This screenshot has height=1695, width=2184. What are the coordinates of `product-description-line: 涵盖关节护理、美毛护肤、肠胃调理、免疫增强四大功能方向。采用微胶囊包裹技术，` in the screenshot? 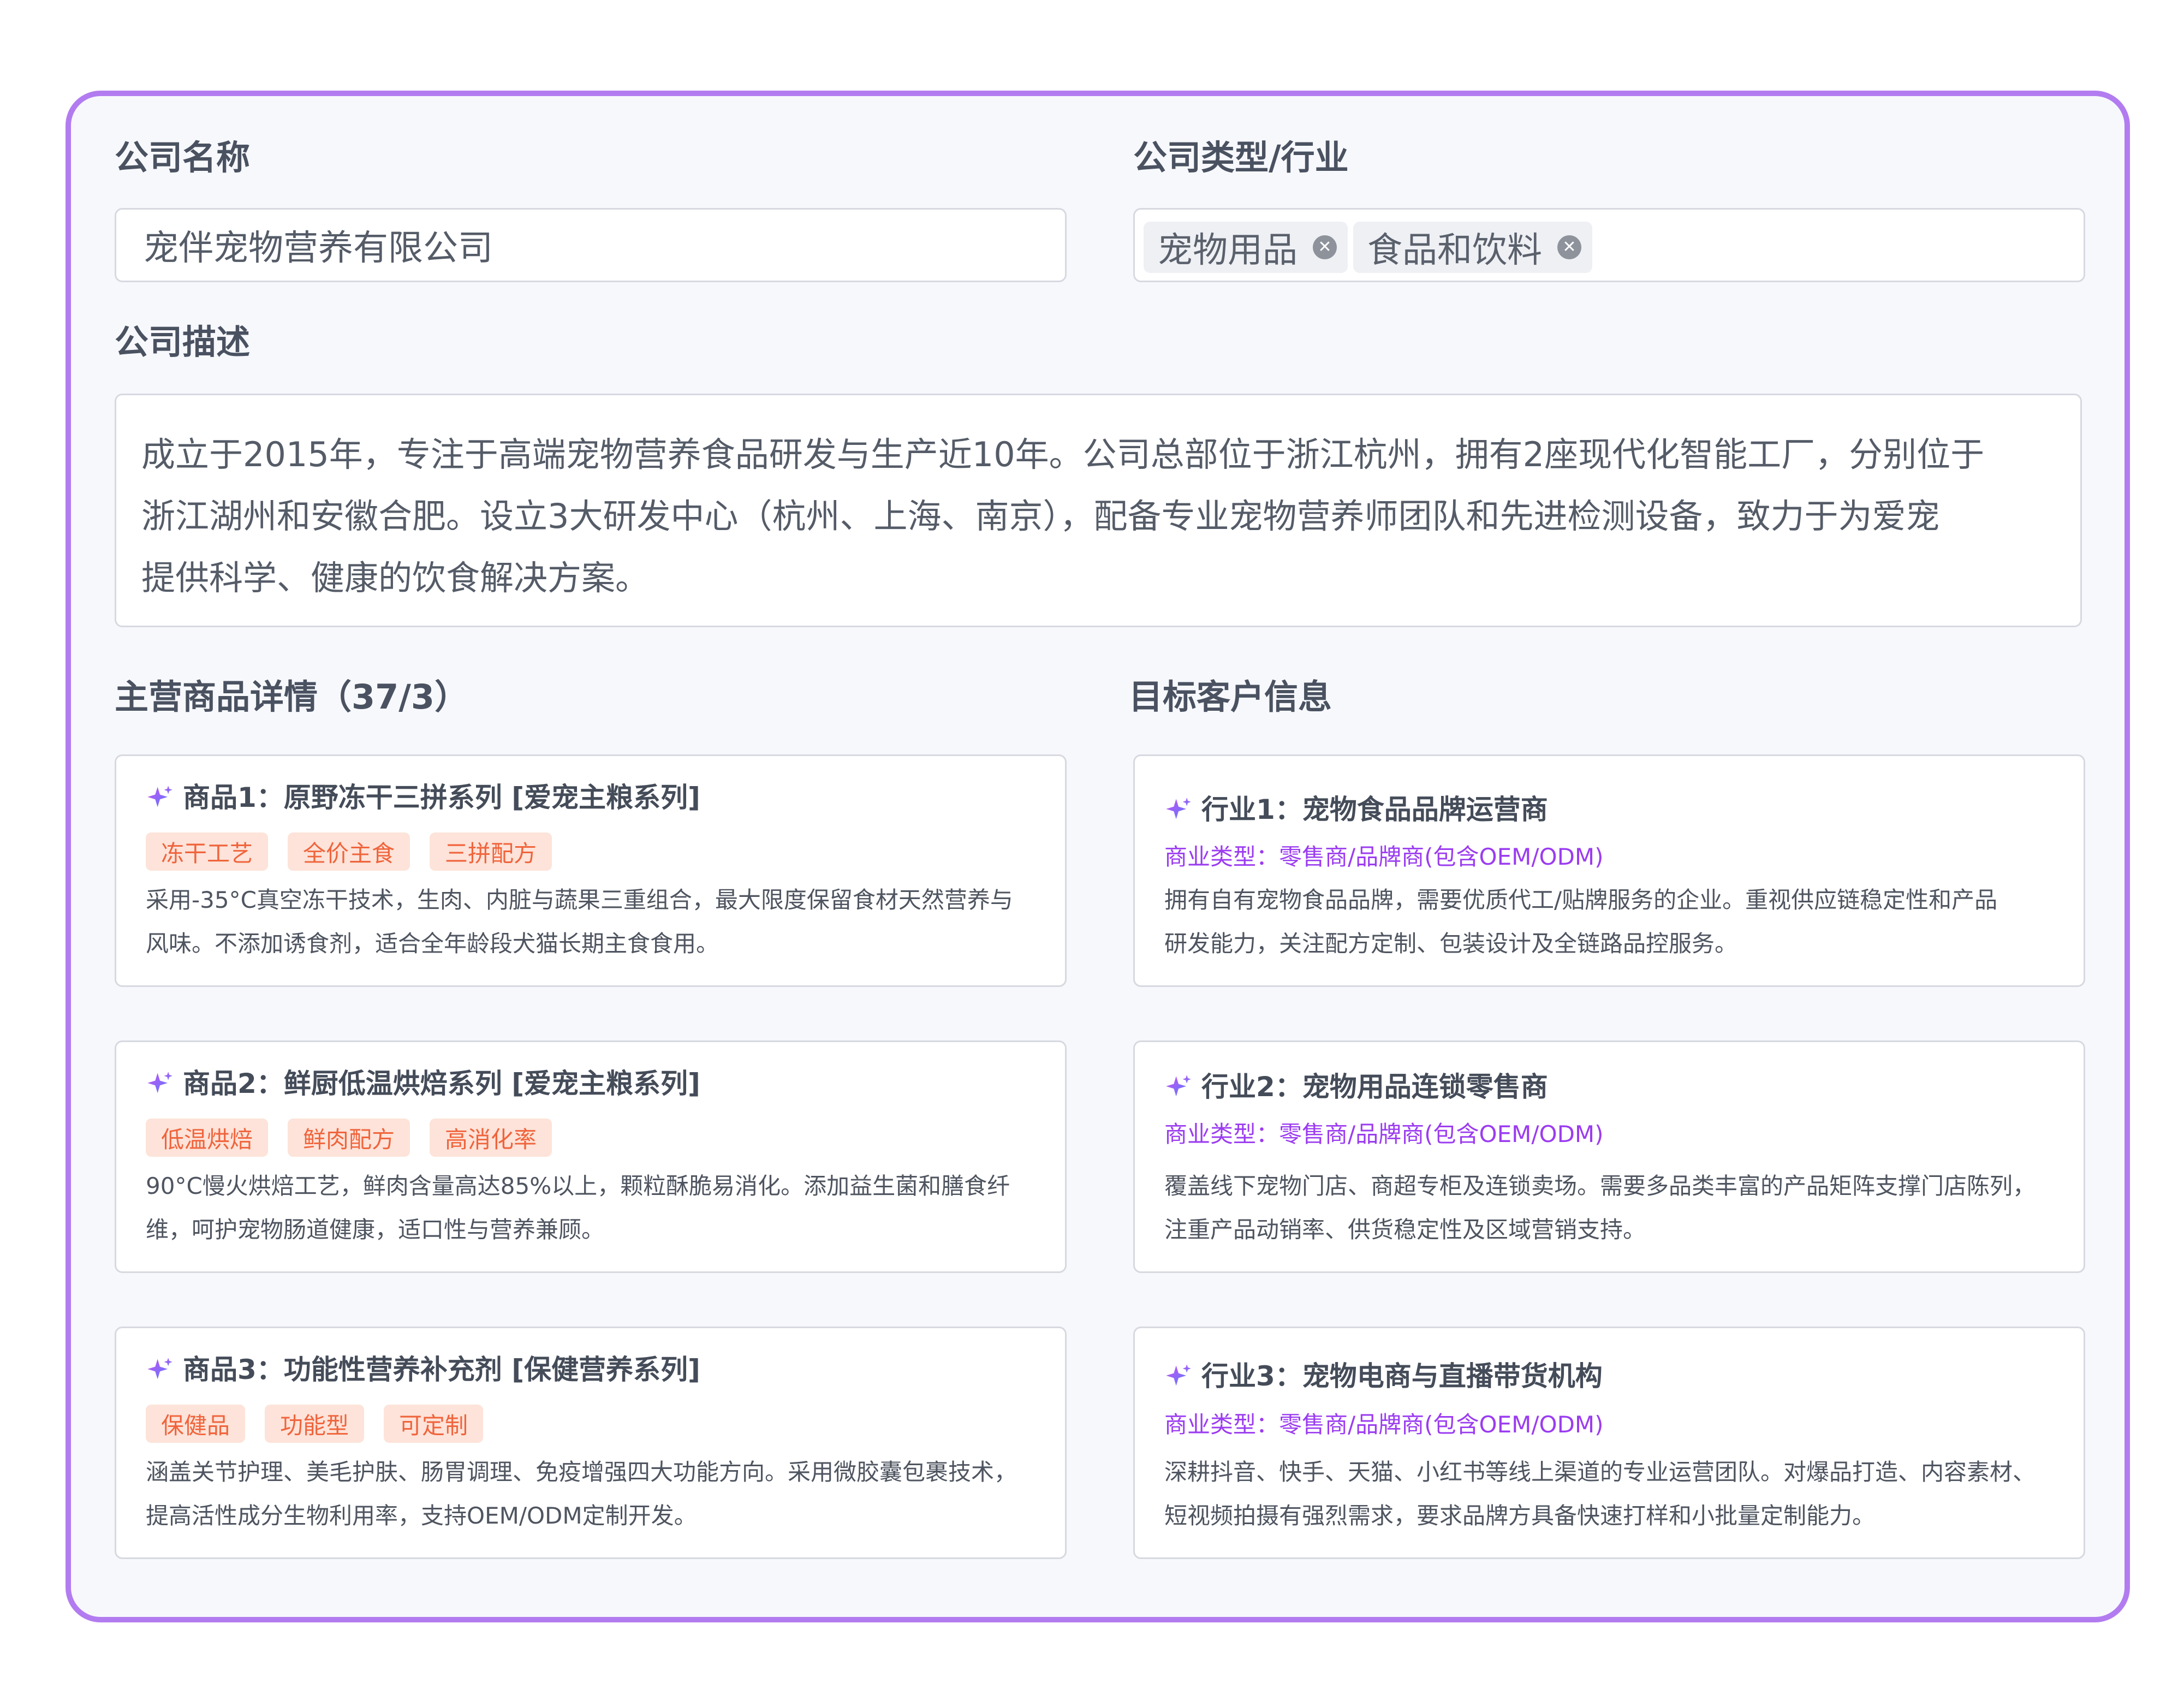 It's located at (581, 1472).